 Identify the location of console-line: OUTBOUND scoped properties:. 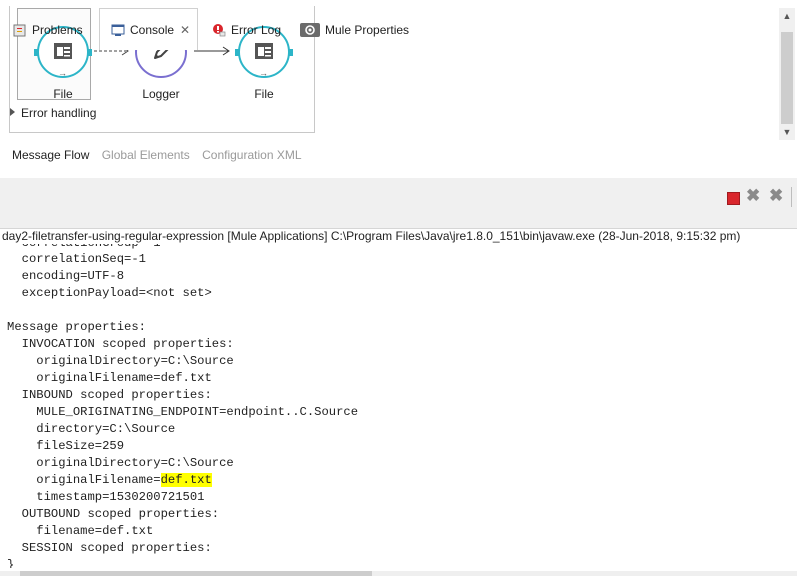
(113, 514).